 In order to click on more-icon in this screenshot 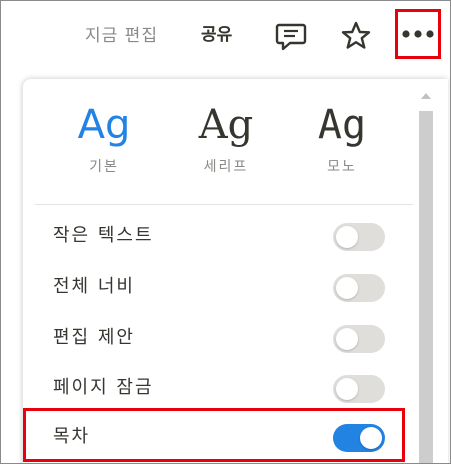, I will do `click(418, 34)`.